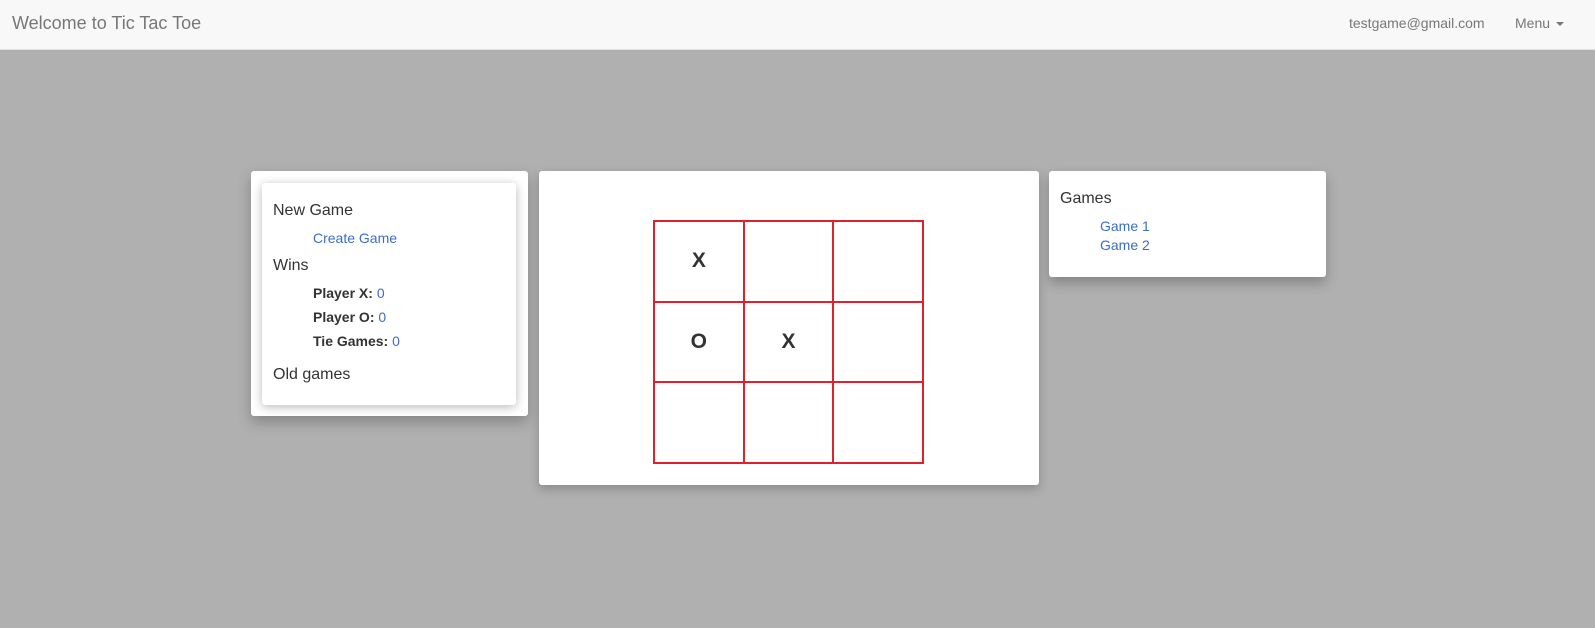 The width and height of the screenshot is (1595, 628). I want to click on tic-tac-toe-board: X O X, so click(788, 342).